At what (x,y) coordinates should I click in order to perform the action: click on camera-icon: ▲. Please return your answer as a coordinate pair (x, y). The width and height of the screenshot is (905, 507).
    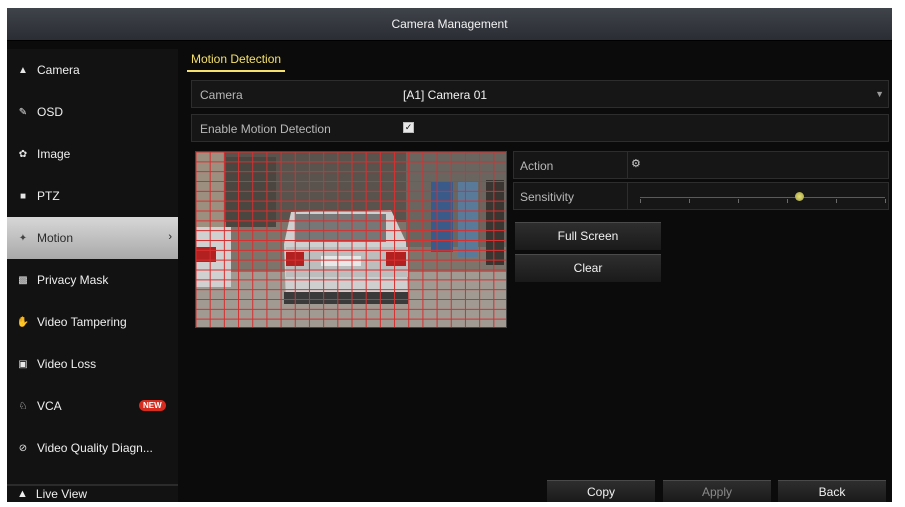
    Looking at the image, I should click on (23, 70).